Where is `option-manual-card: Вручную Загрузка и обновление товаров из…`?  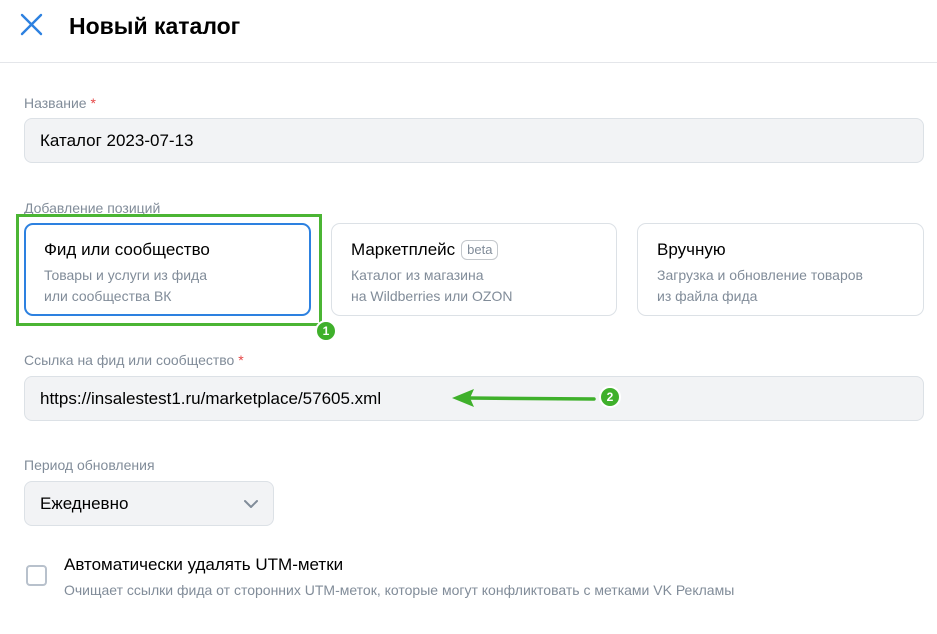 option-manual-card: Вручную Загрузка и обновление товаров из… is located at coordinates (780, 269).